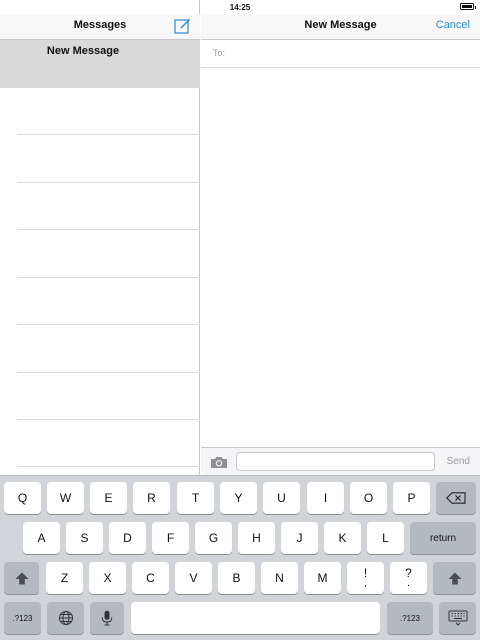 The image size is (480, 640). Describe the element at coordinates (195, 498) in the screenshot. I see `key-t: T` at that location.